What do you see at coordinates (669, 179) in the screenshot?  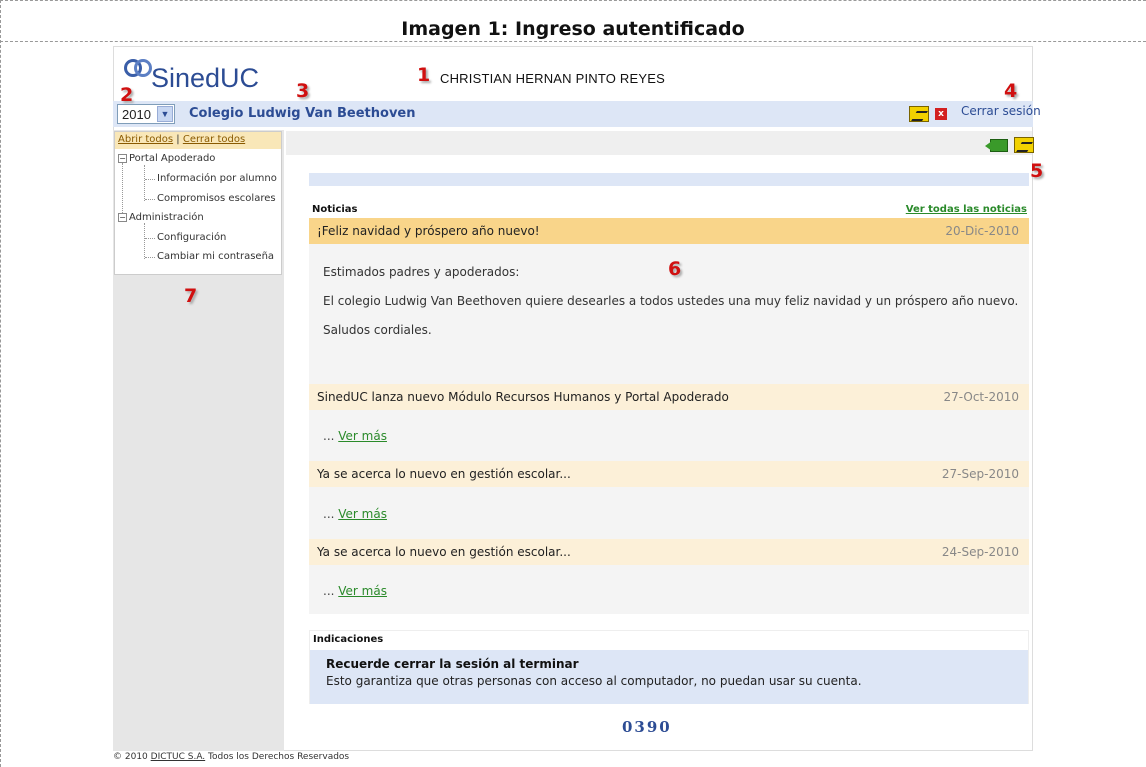 I see `message-strip` at bounding box center [669, 179].